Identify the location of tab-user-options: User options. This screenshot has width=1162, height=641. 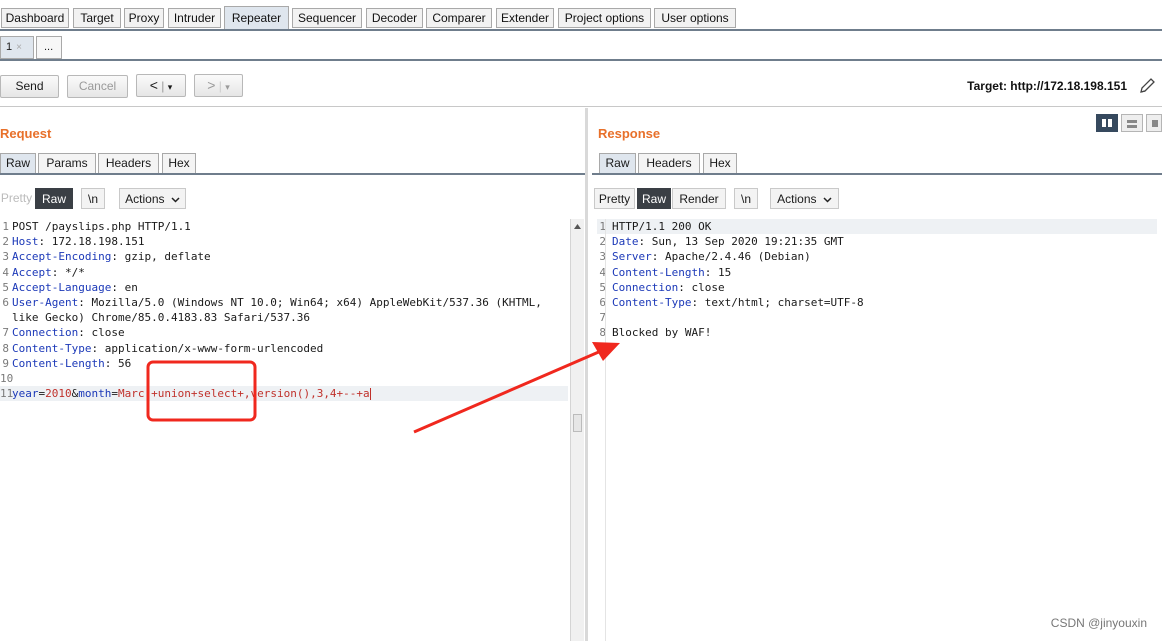
(695, 18).